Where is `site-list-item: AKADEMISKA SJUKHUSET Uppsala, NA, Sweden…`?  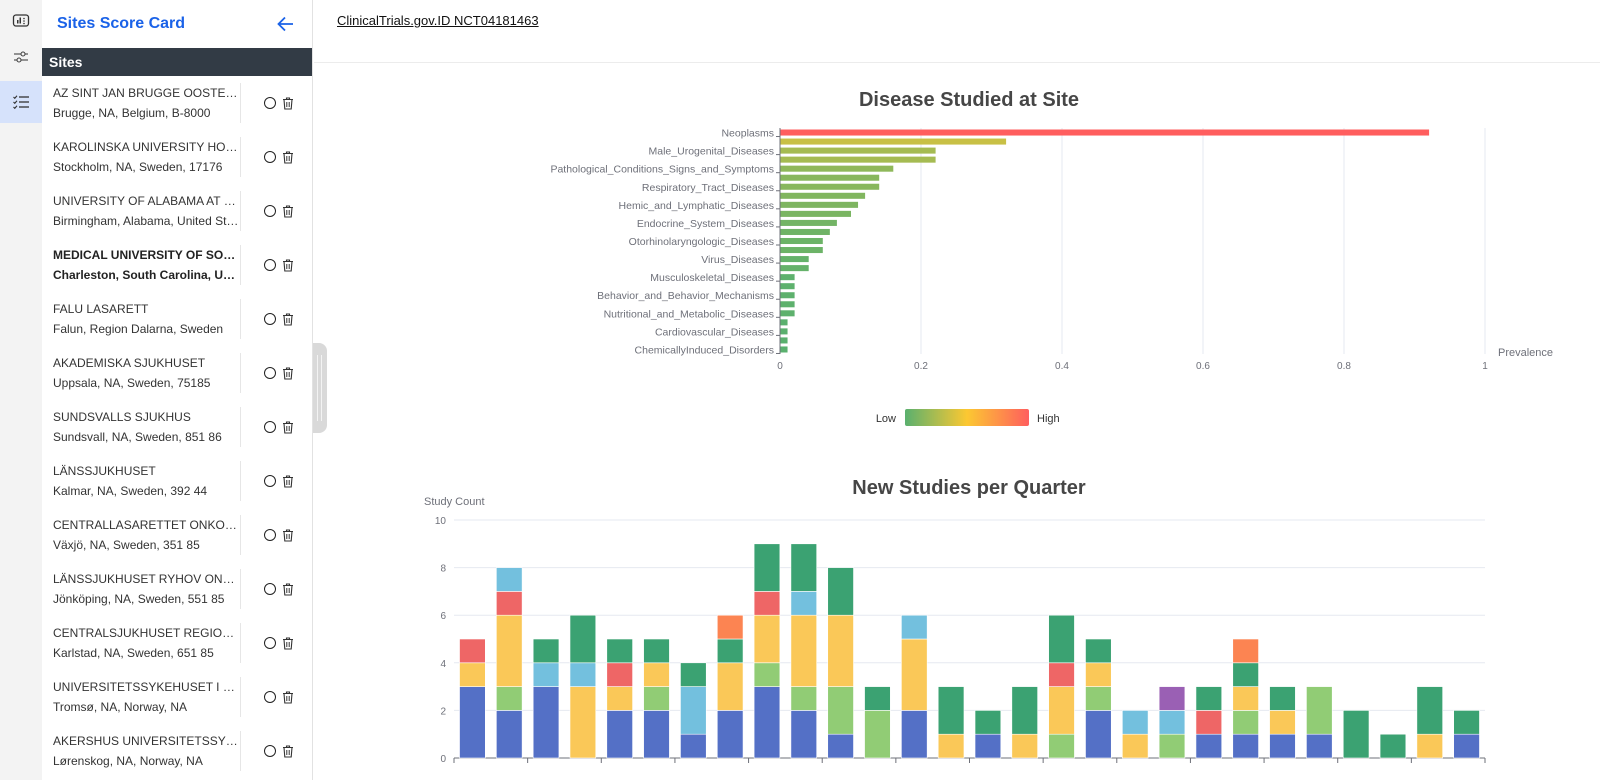 site-list-item: AKADEMISKA SJUKHUSET Uppsala, NA, Sweden… is located at coordinates (177, 373).